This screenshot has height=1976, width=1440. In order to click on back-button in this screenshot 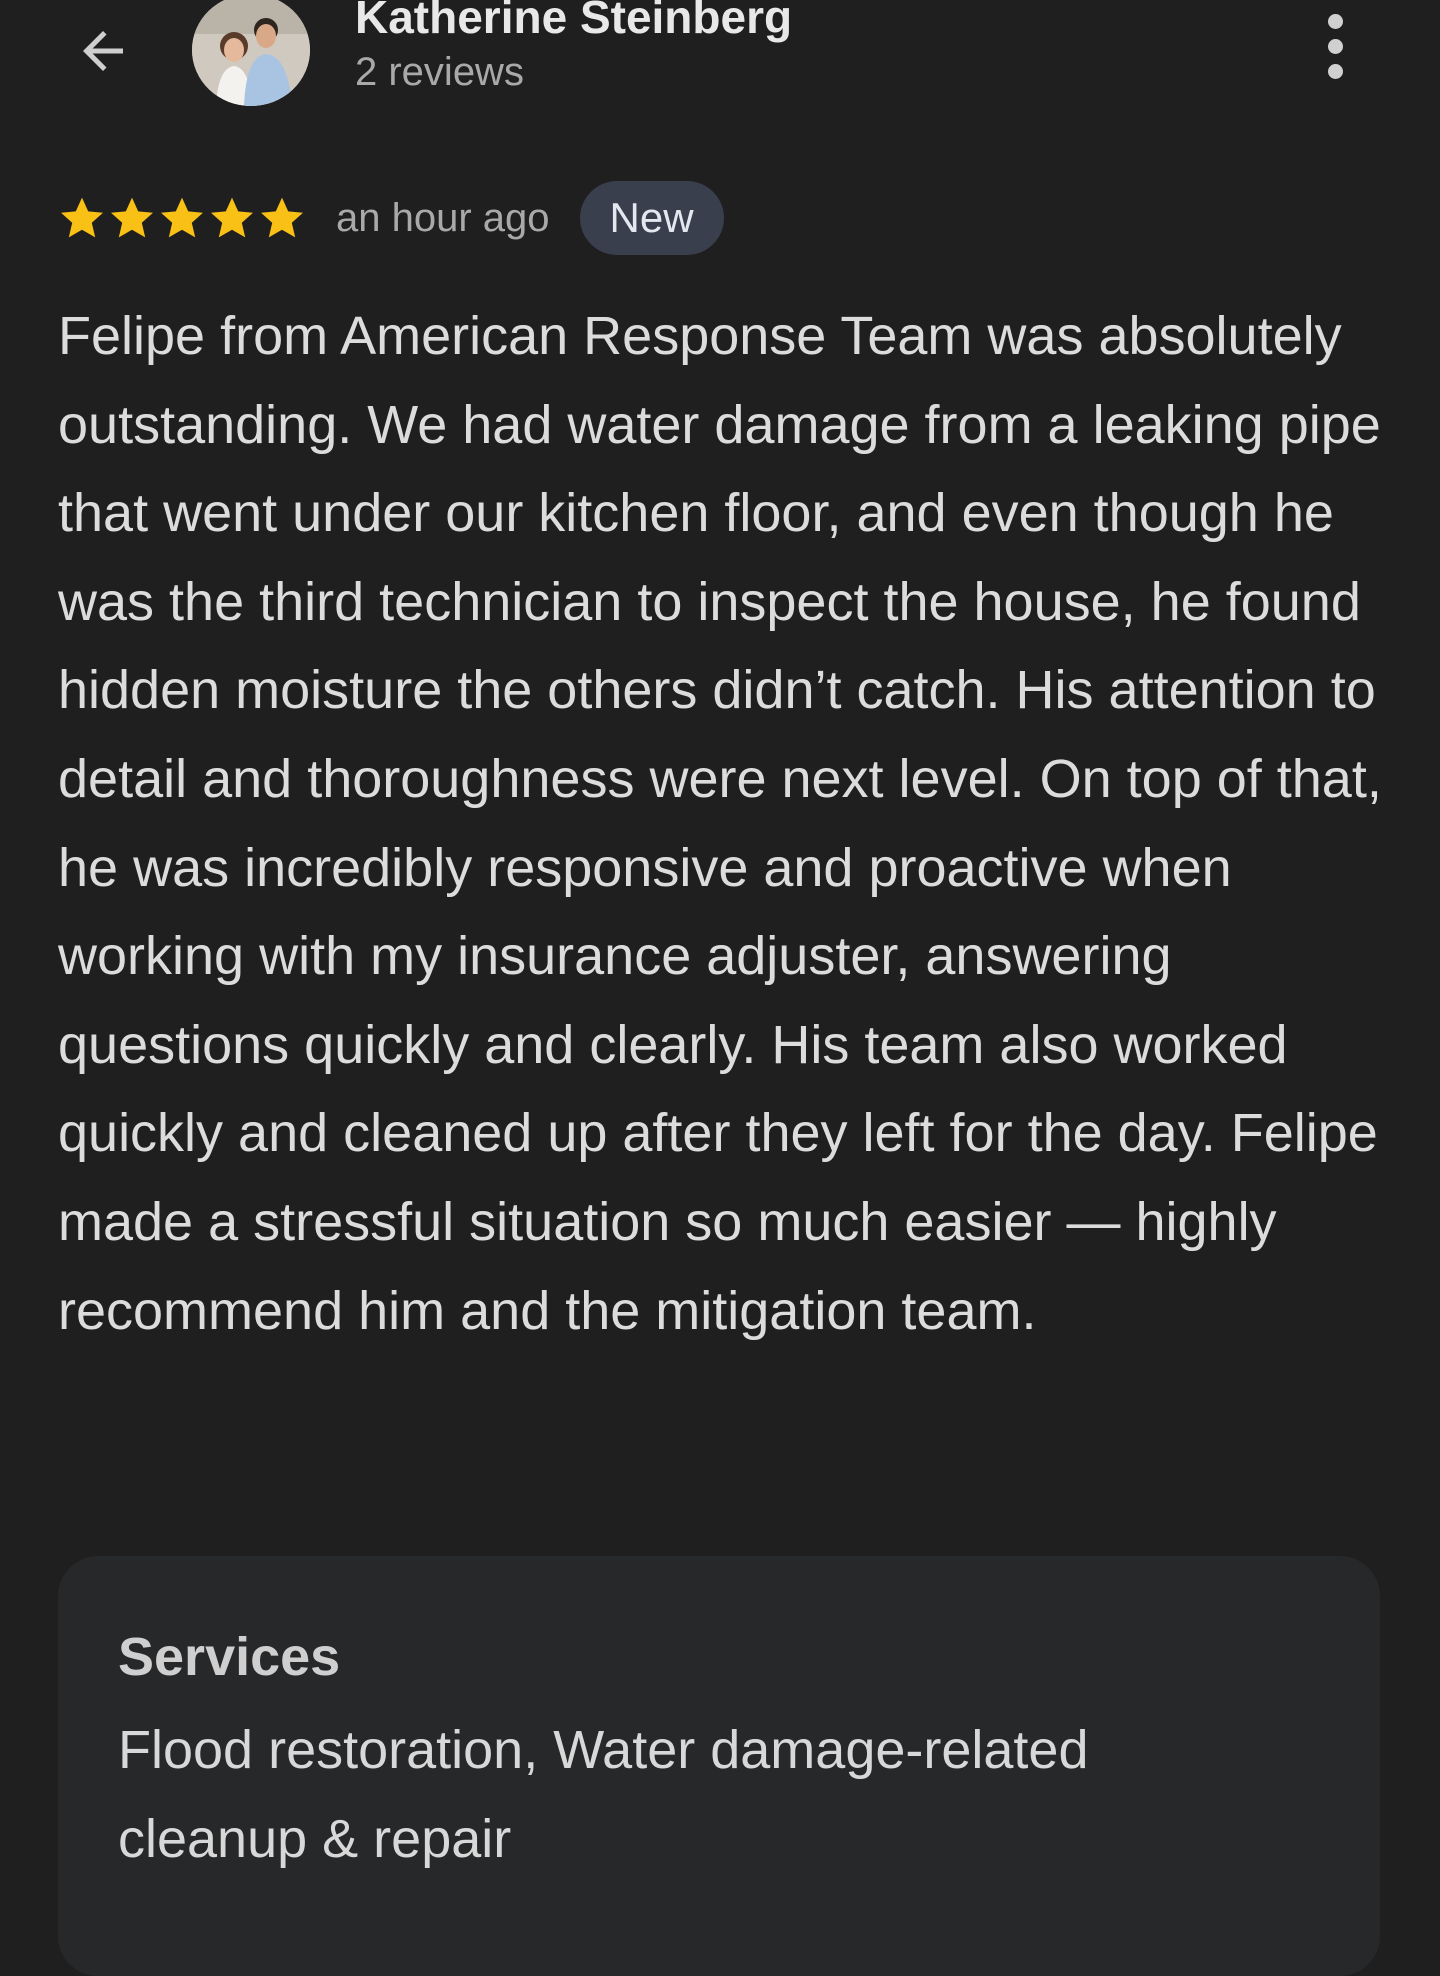, I will do `click(103, 51)`.